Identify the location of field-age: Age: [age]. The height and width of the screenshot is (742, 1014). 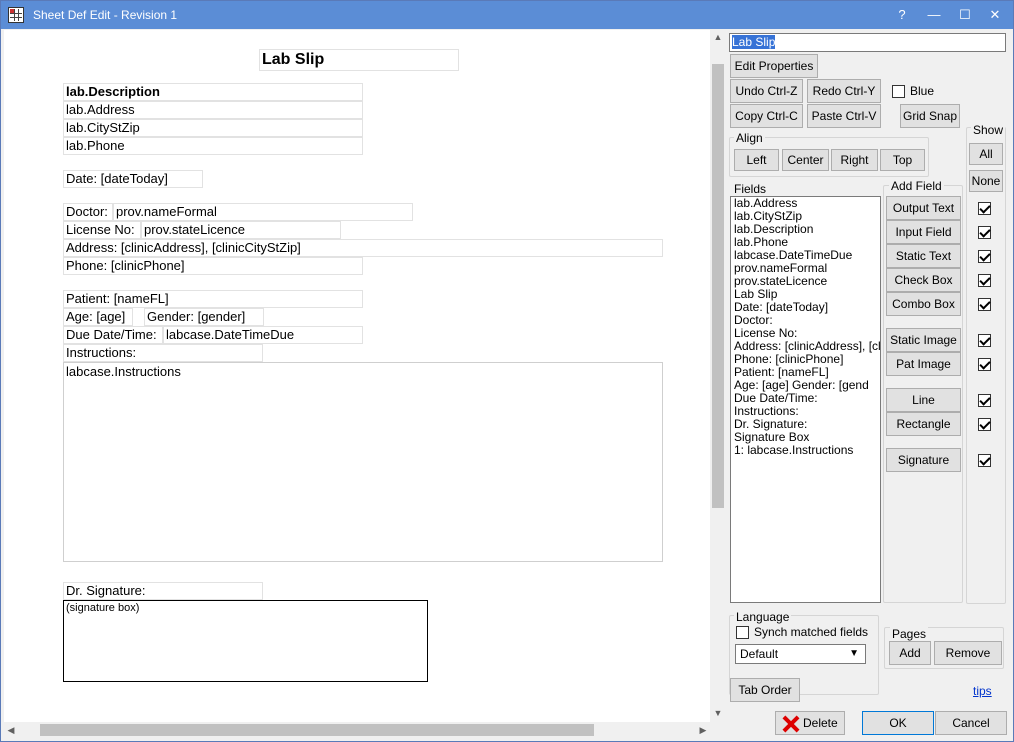
(98, 317).